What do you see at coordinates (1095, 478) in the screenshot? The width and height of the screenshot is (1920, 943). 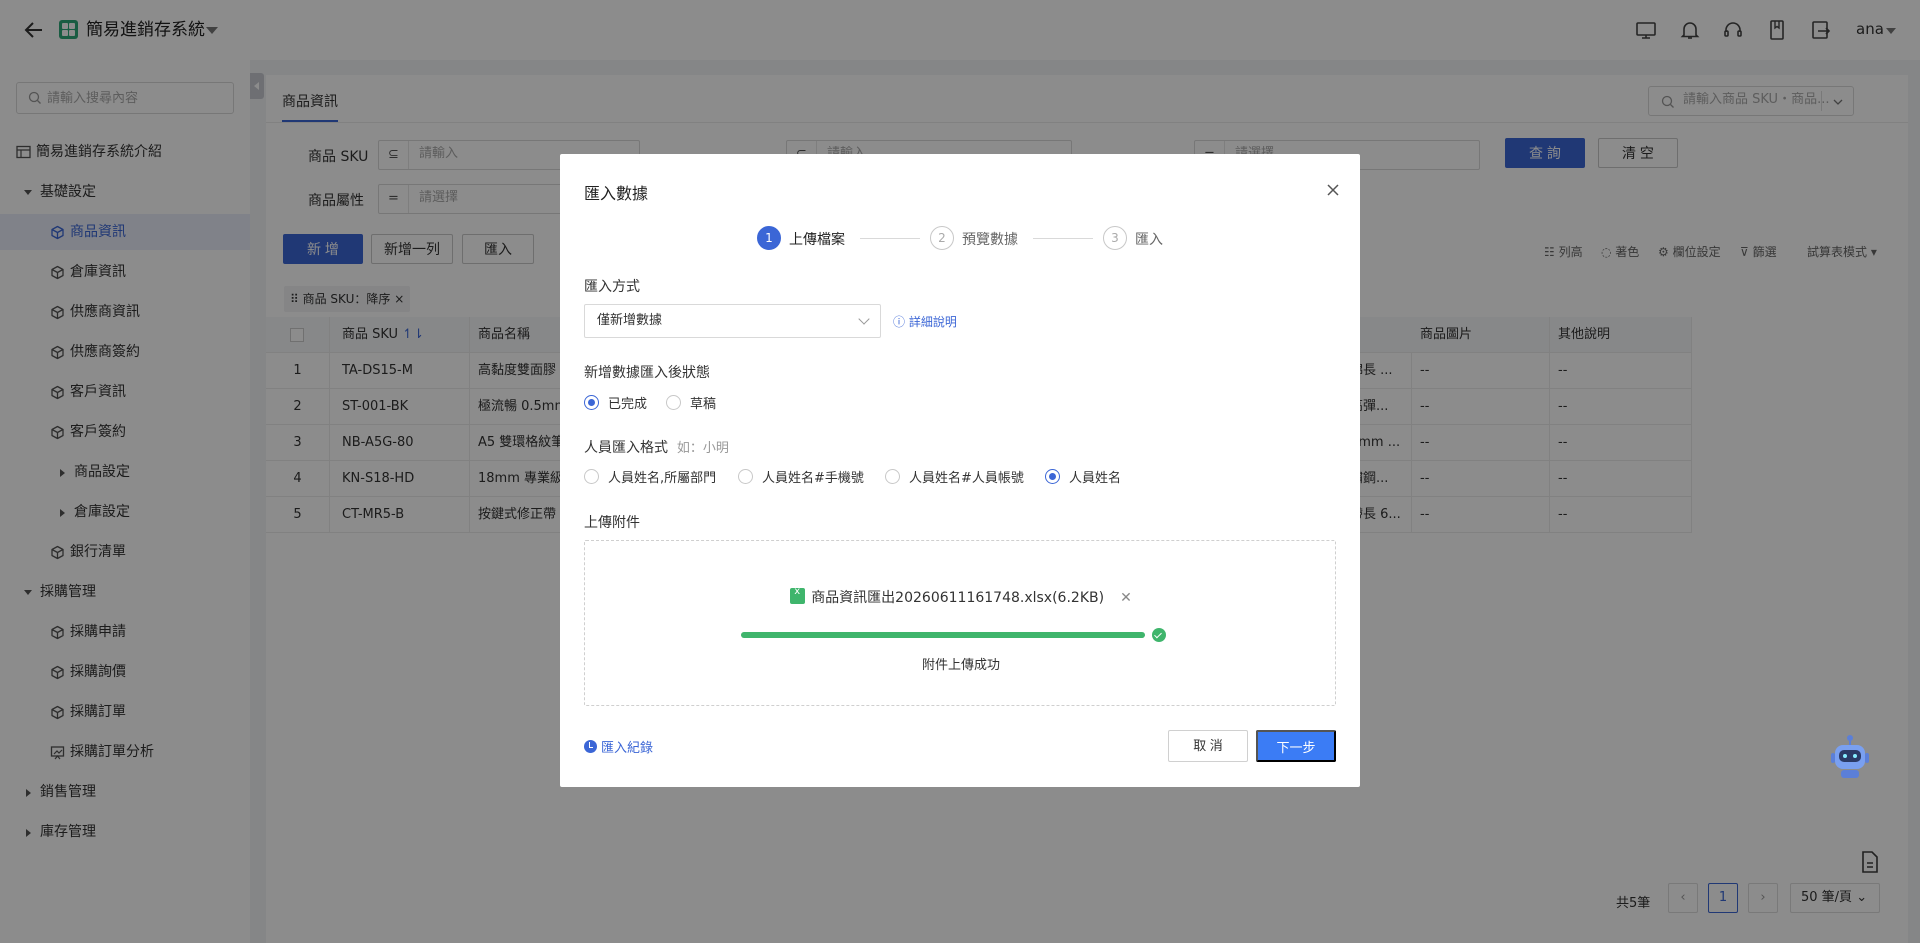 I see `radio-label: 人員姓名` at bounding box center [1095, 478].